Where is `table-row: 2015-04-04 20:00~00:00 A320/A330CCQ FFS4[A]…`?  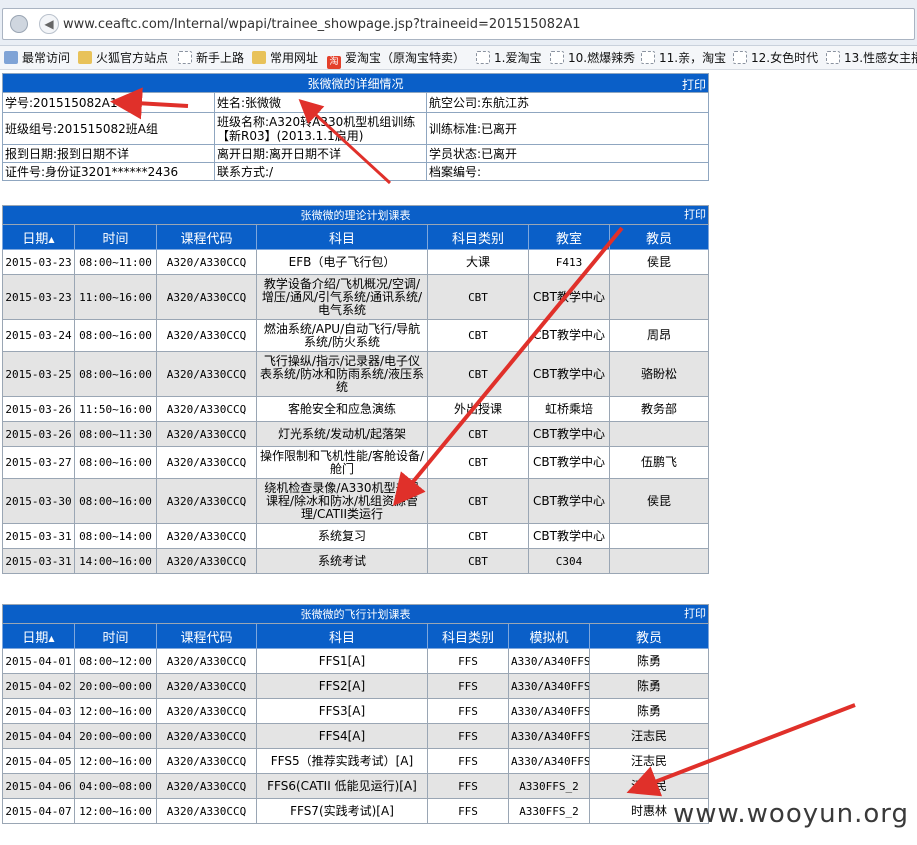 table-row: 2015-04-04 20:00~00:00 A320/A330CCQ FFS4[A]… is located at coordinates (356, 736).